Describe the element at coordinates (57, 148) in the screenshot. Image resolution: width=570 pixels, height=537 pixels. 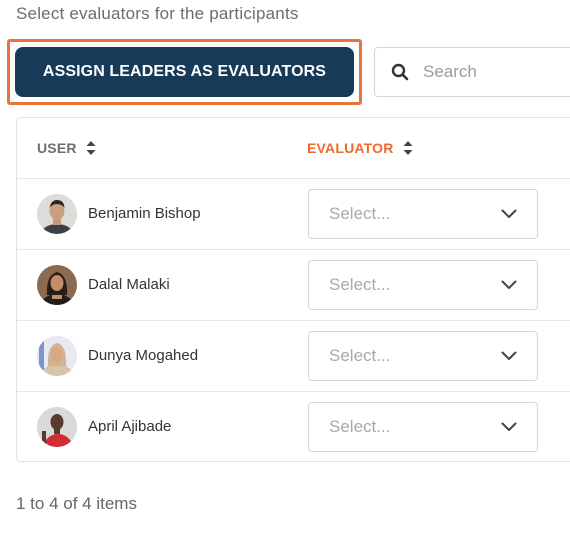
I see `column-label-user: USER` at that location.